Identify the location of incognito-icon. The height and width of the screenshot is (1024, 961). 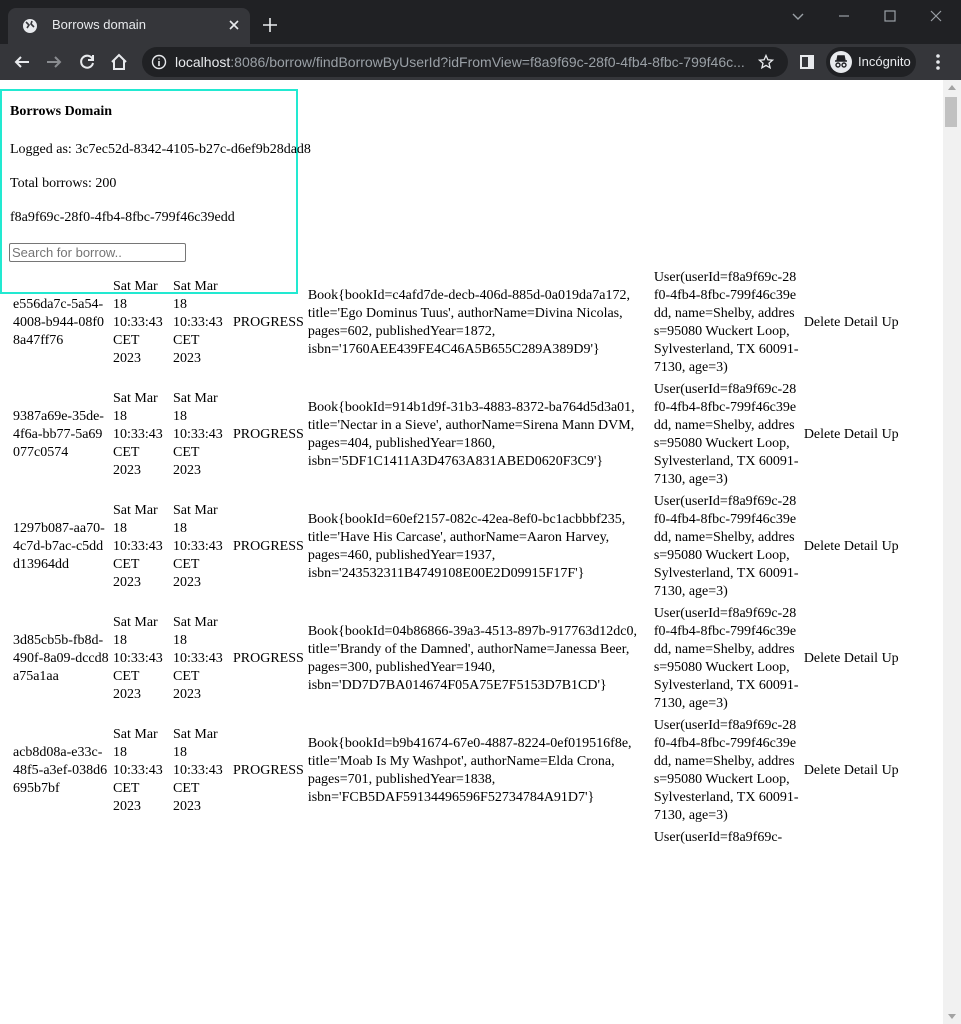
(841, 62).